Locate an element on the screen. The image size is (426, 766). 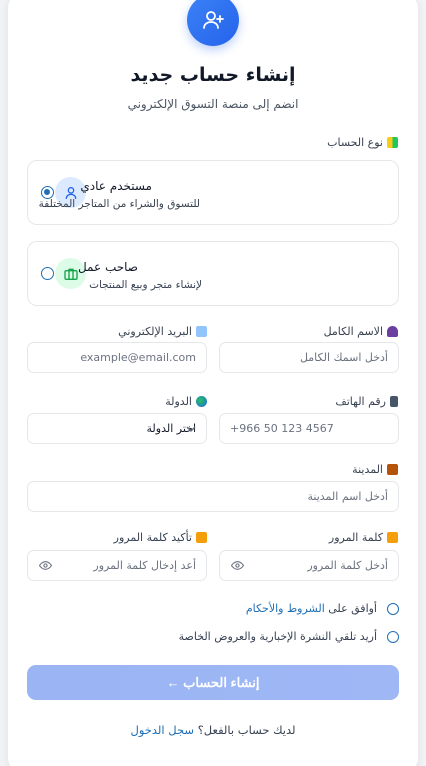
city-icon is located at coordinates (392, 469).